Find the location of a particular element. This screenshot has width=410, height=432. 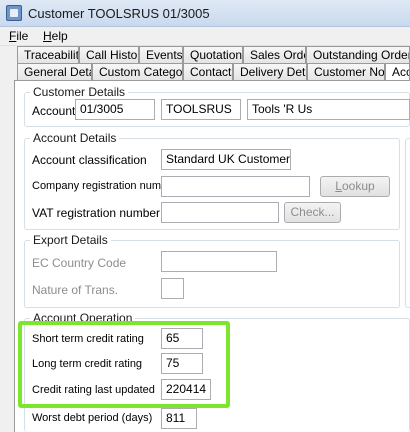

tab-delivery-details: Delivery Details is located at coordinates (270, 72).